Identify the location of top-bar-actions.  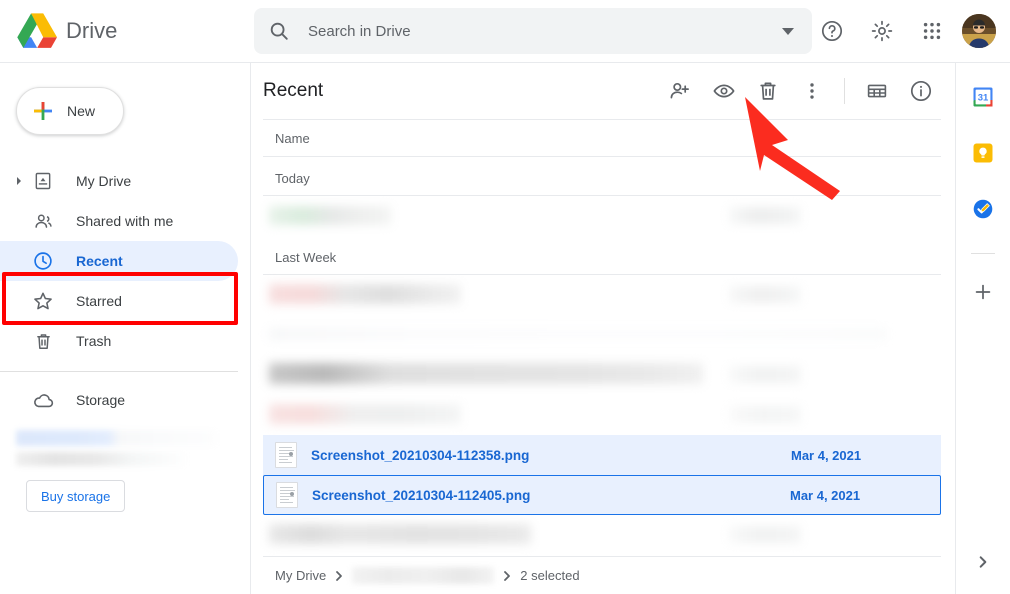
(911, 31).